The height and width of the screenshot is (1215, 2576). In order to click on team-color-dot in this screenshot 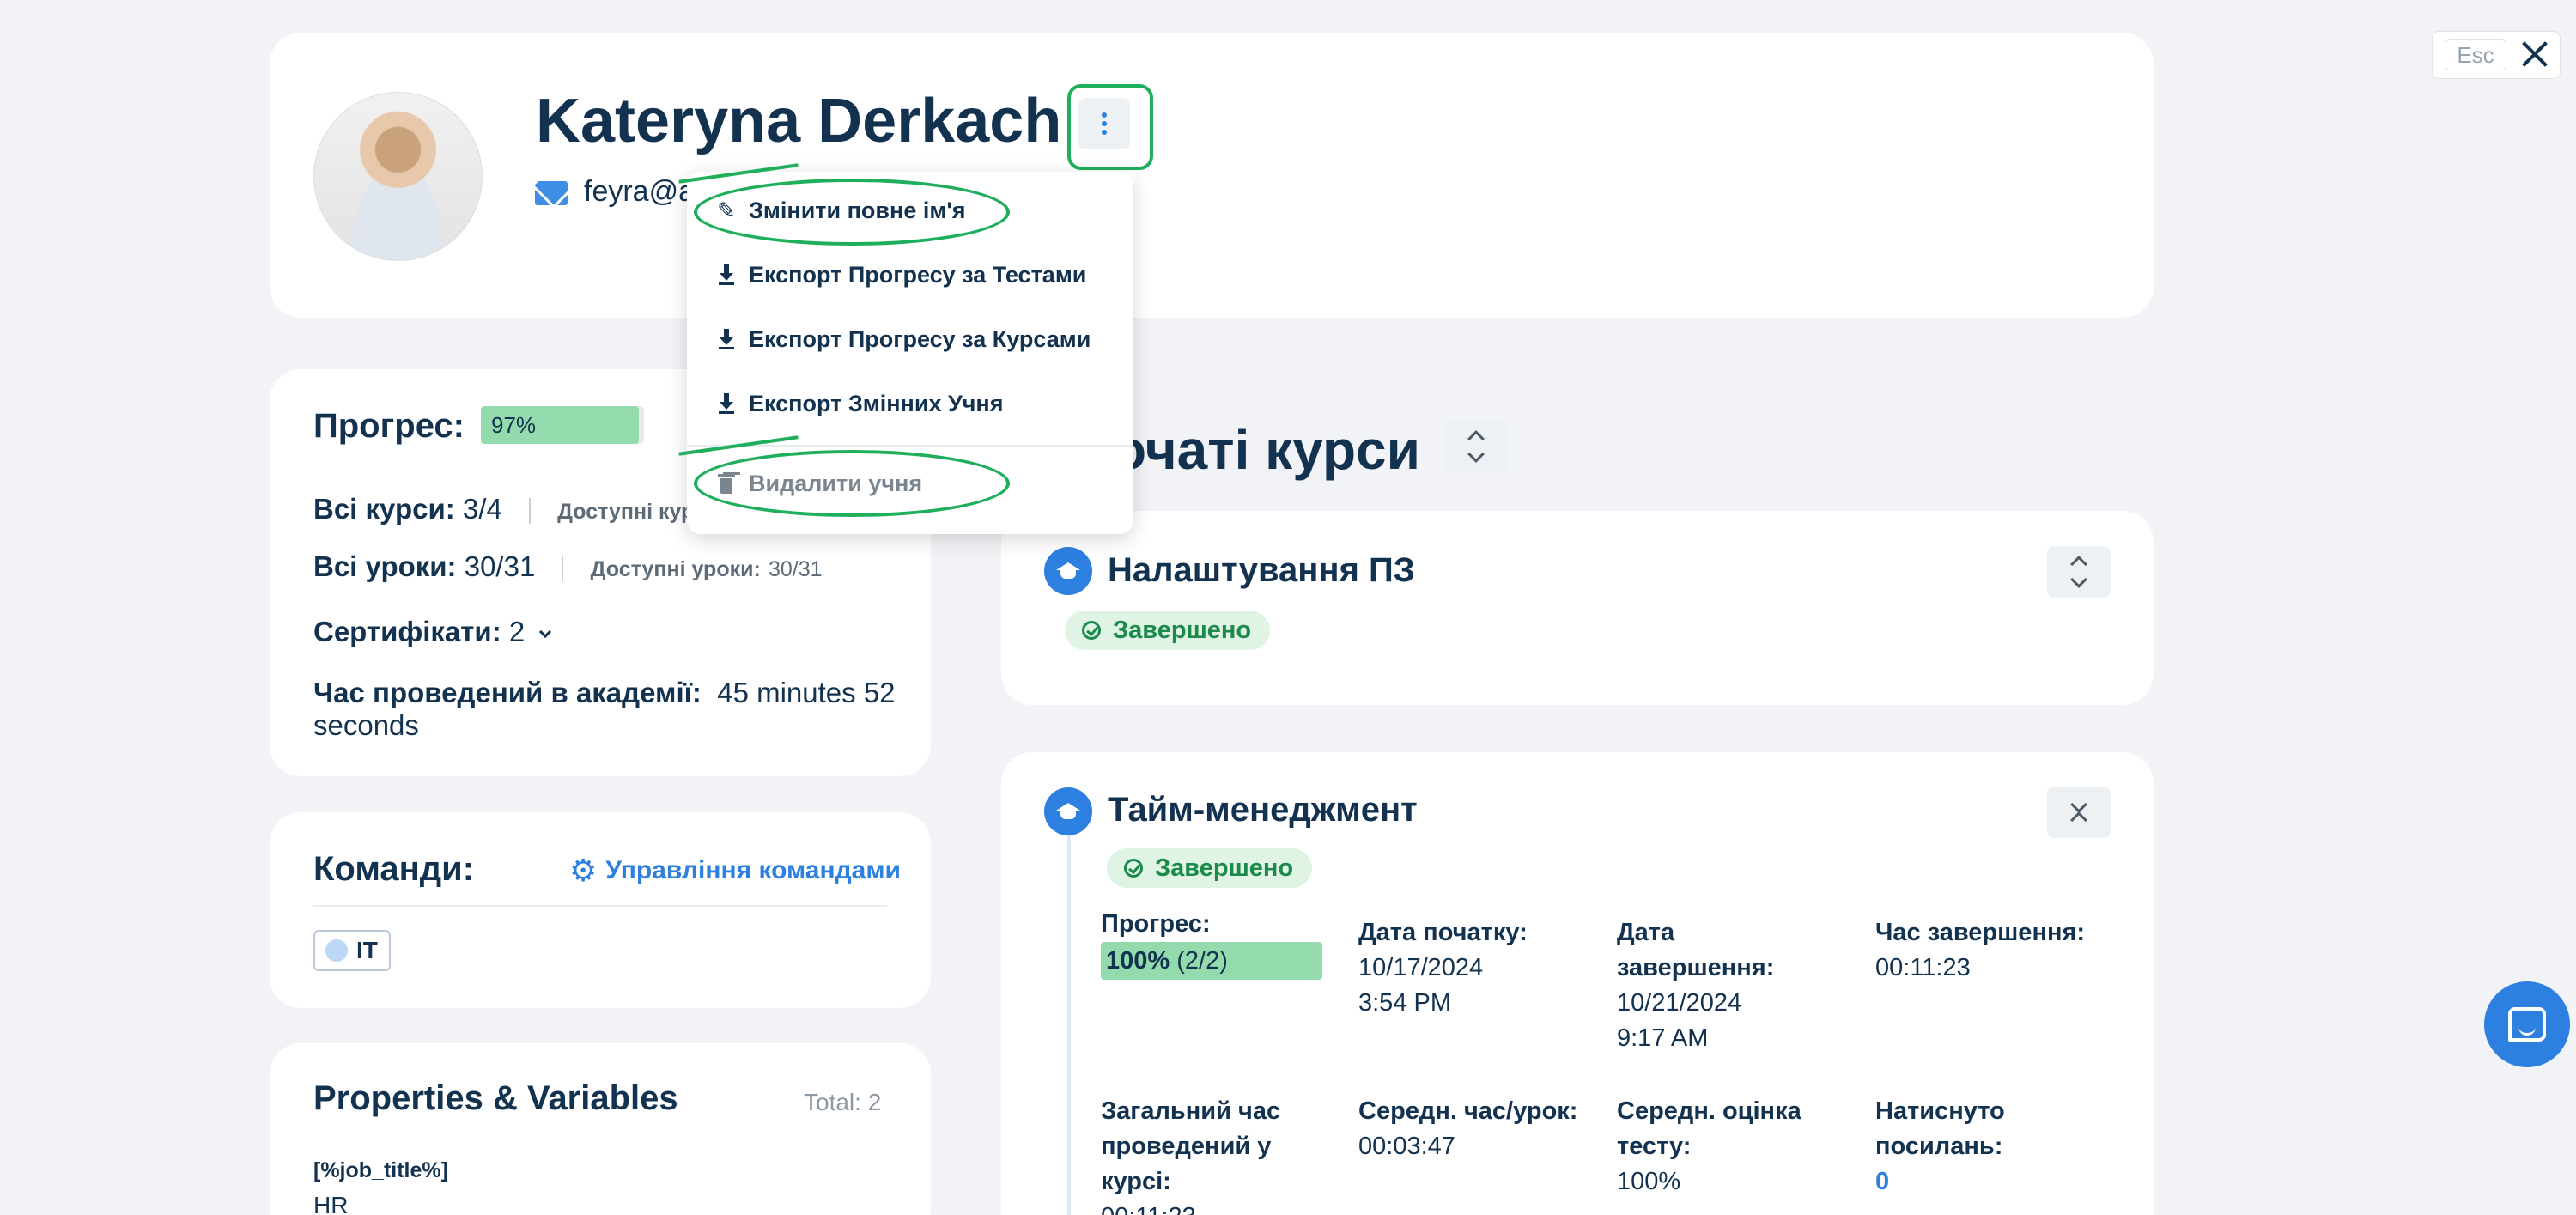, I will do `click(336, 950)`.